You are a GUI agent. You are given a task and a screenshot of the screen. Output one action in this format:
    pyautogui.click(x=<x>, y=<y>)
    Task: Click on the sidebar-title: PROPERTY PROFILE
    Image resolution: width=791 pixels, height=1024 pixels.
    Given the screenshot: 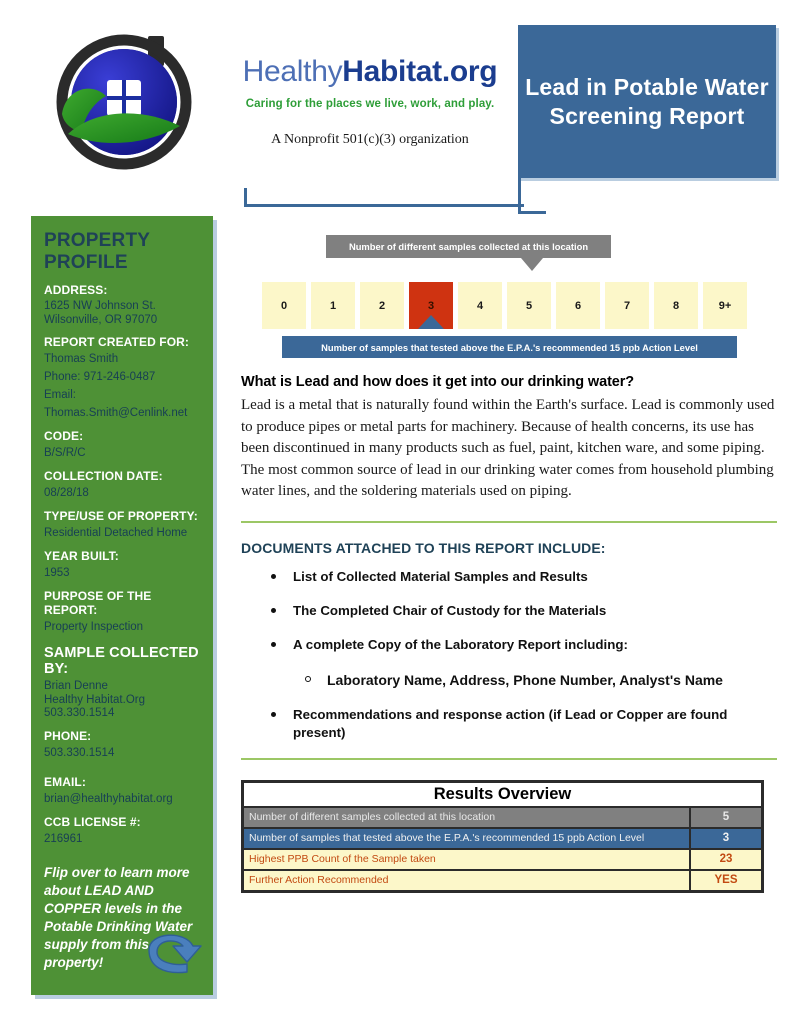 What is the action you would take?
    pyautogui.click(x=97, y=251)
    